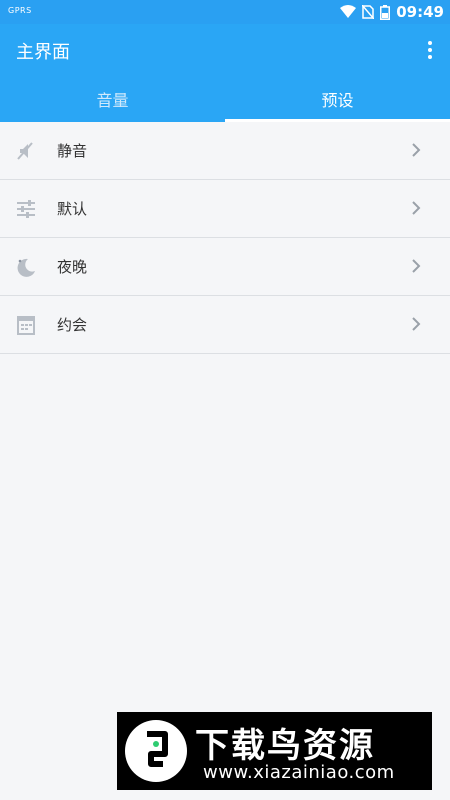 Image resolution: width=450 pixels, height=800 pixels. I want to click on clock: 09:49, so click(420, 12).